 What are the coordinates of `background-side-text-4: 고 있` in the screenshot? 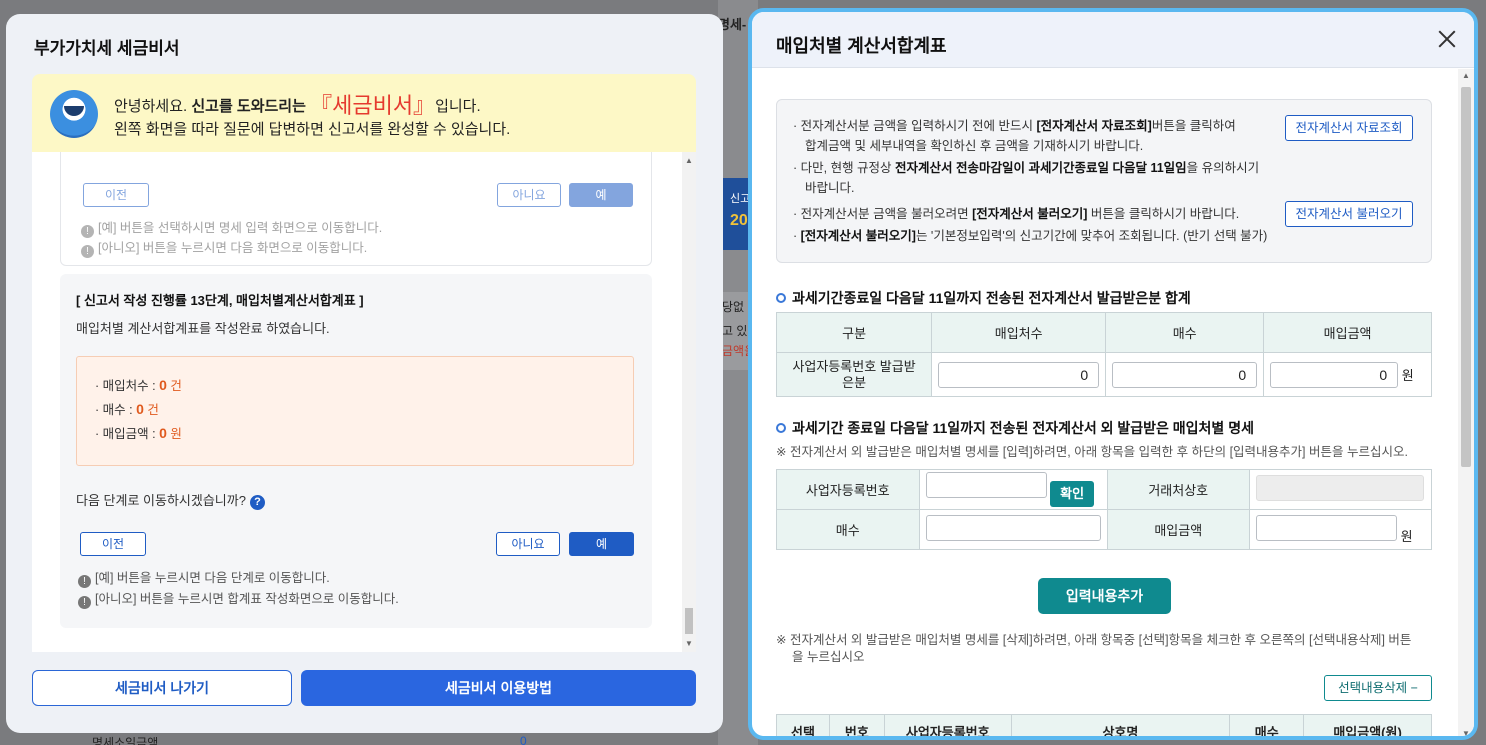 It's located at (735, 331).